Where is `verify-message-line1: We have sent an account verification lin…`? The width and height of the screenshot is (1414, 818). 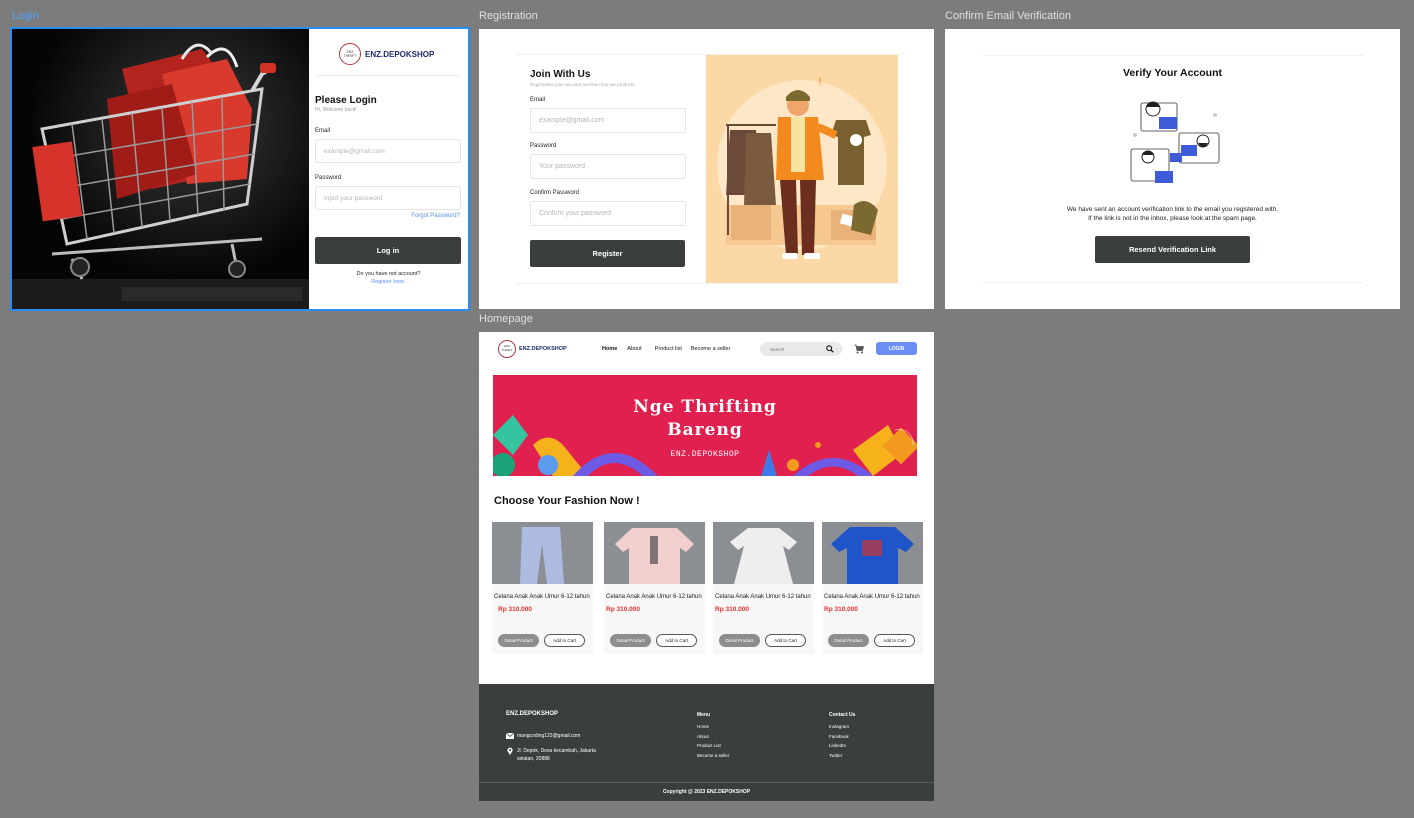 verify-message-line1: We have sent an account verification lin… is located at coordinates (1172, 209).